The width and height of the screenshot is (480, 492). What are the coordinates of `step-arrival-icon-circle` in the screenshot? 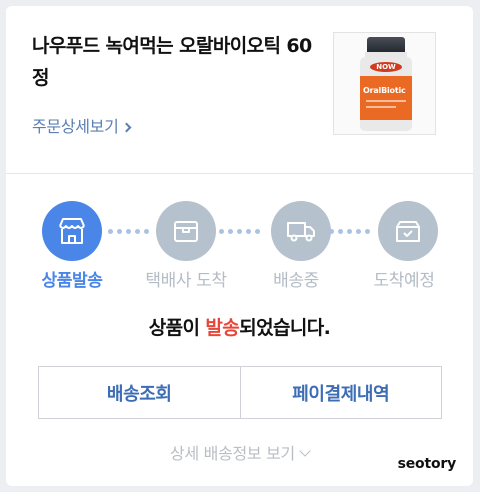 It's located at (408, 231).